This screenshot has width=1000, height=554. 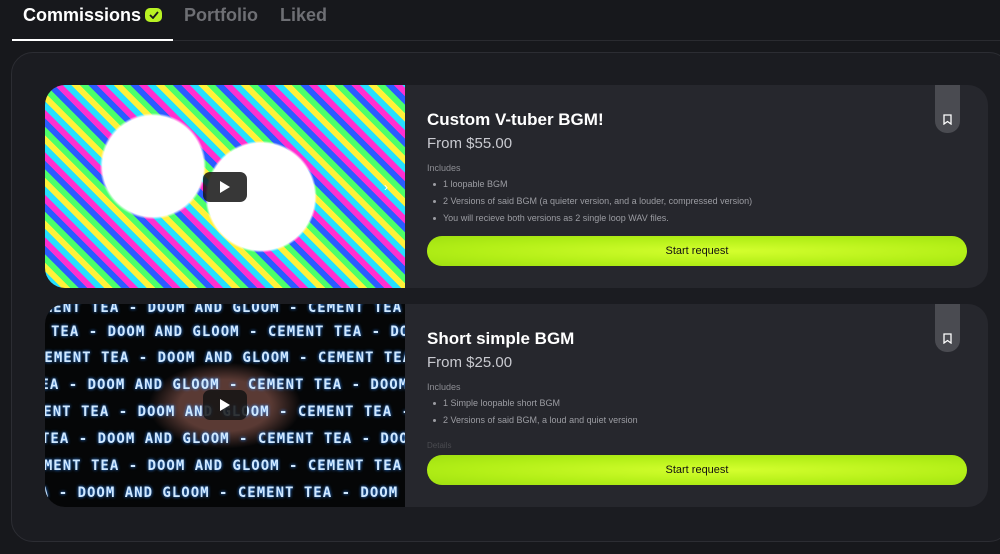 What do you see at coordinates (386, 187) in the screenshot?
I see `chevron-right-icon: ›` at bounding box center [386, 187].